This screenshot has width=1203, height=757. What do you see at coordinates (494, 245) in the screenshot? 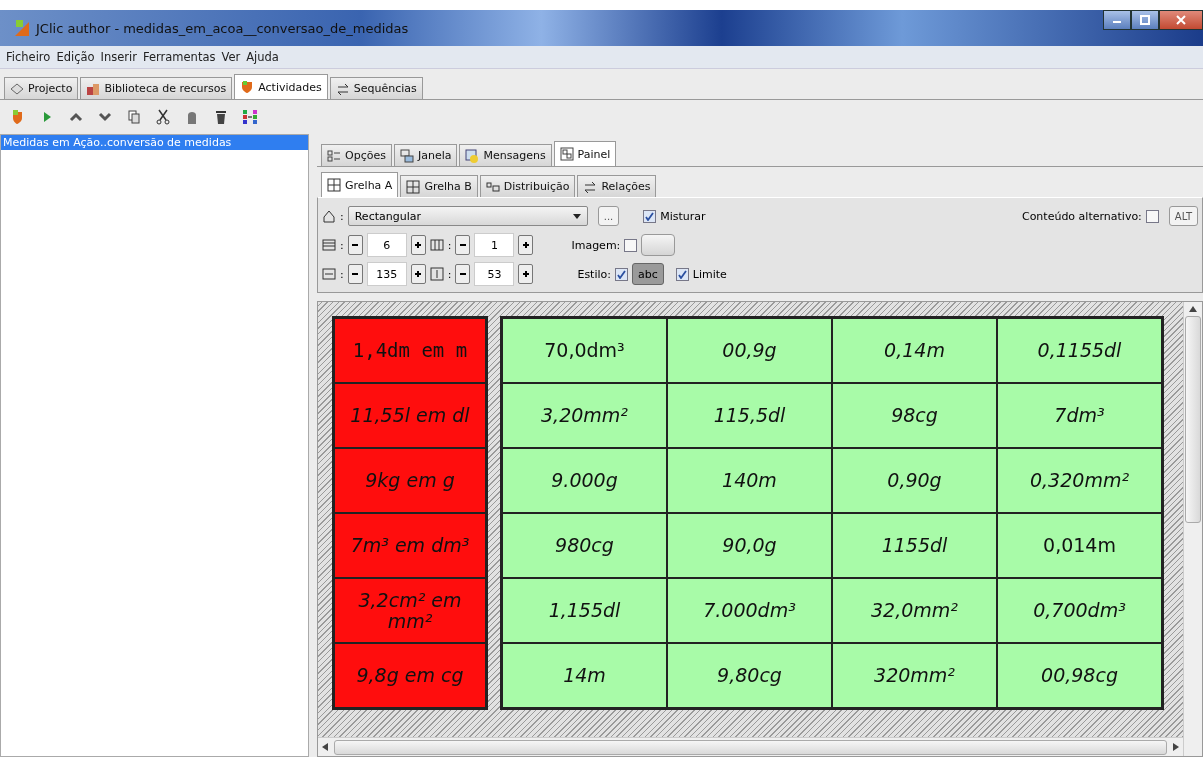
I see `number-field: 1` at bounding box center [494, 245].